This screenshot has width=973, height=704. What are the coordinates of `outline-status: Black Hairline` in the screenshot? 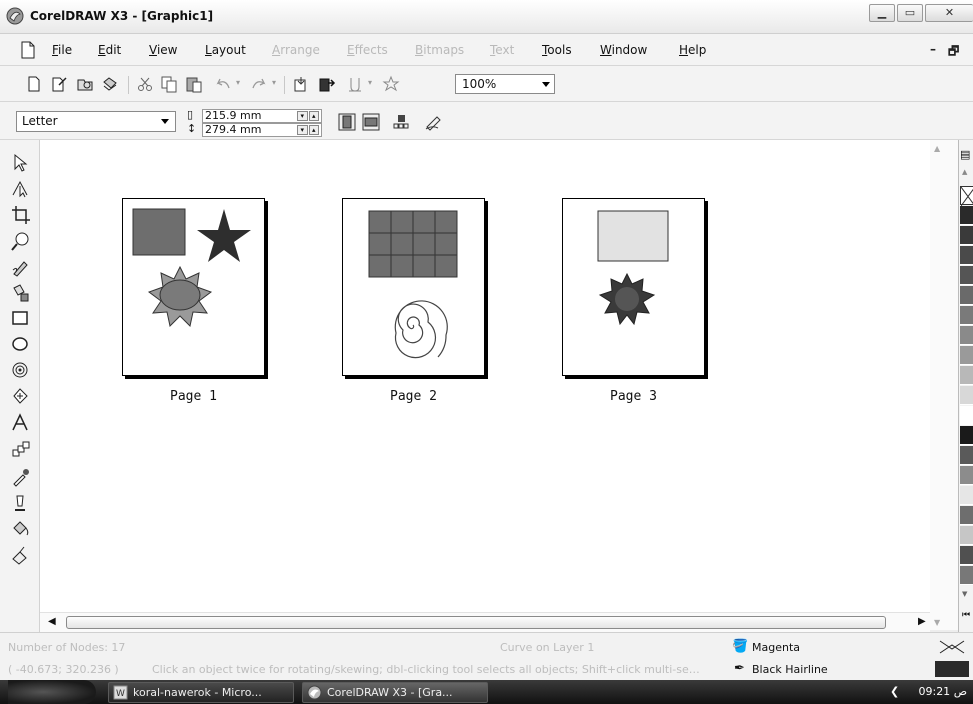 It's located at (790, 669).